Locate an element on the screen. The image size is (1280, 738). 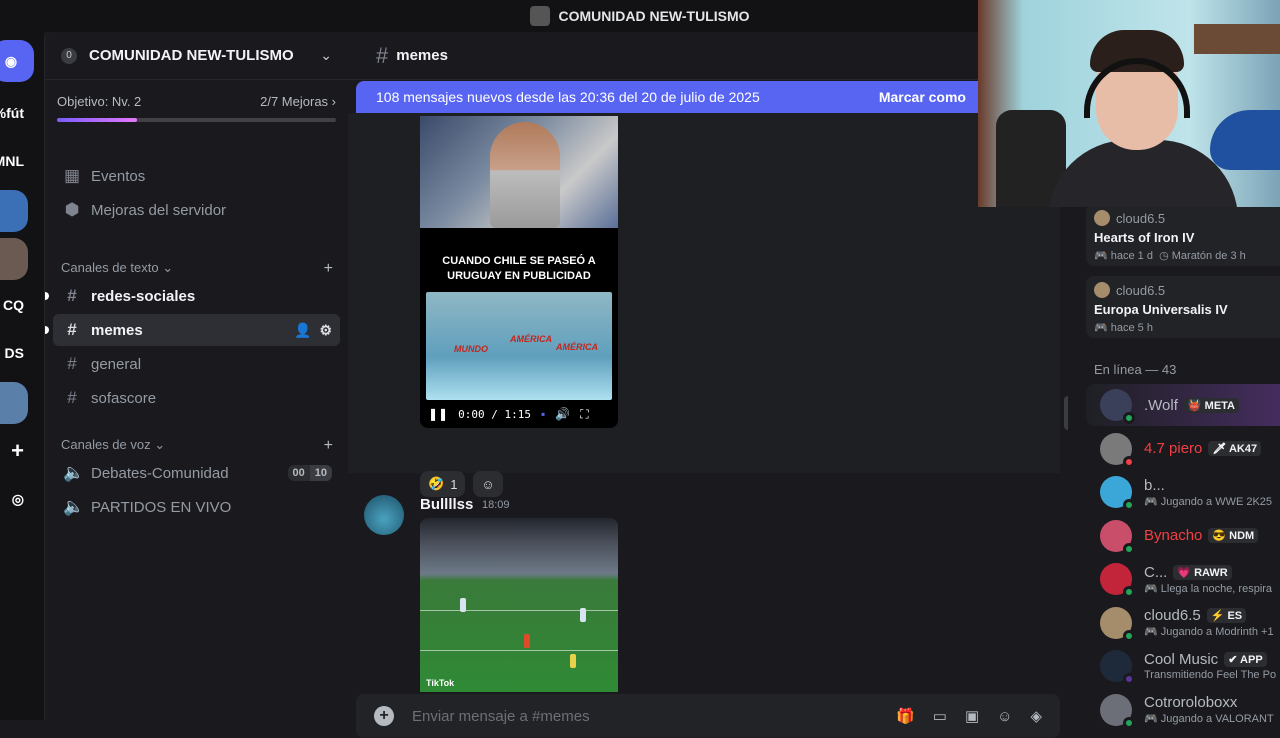
channel-redes-sociales: # redes-sociales is located at coordinates (196, 296).